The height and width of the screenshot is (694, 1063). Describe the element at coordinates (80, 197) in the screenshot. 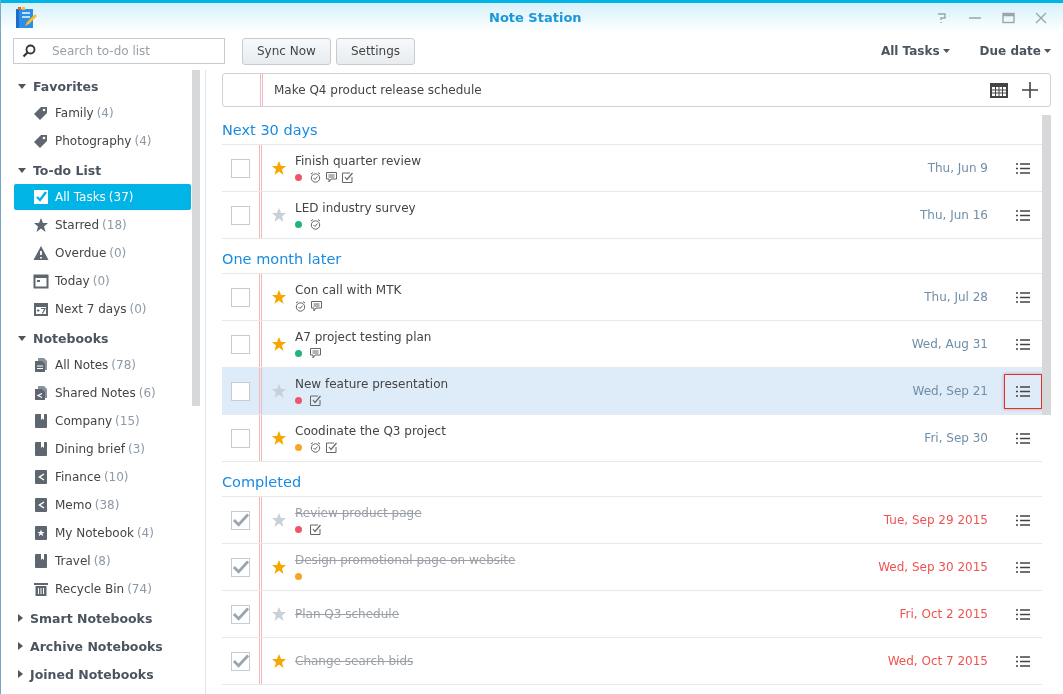

I see `item-label: All Tasks` at that location.